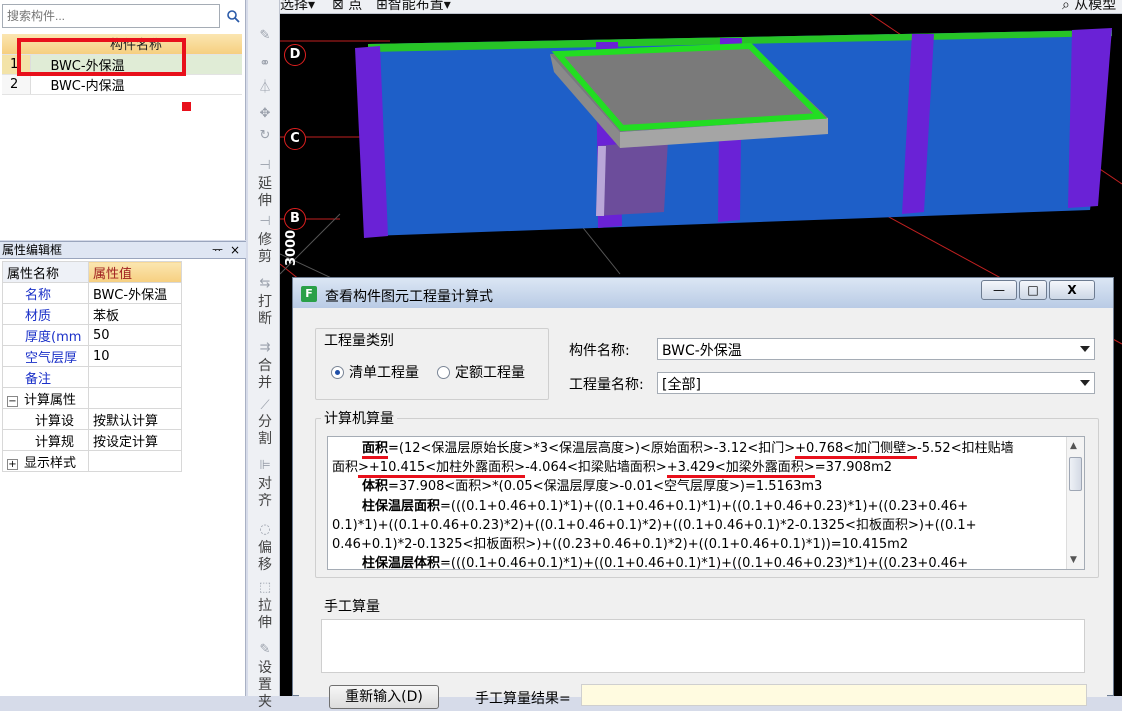 Image resolution: width=1122 pixels, height=711 pixels. I want to click on property-row: 材质 苯板, so click(92, 314).